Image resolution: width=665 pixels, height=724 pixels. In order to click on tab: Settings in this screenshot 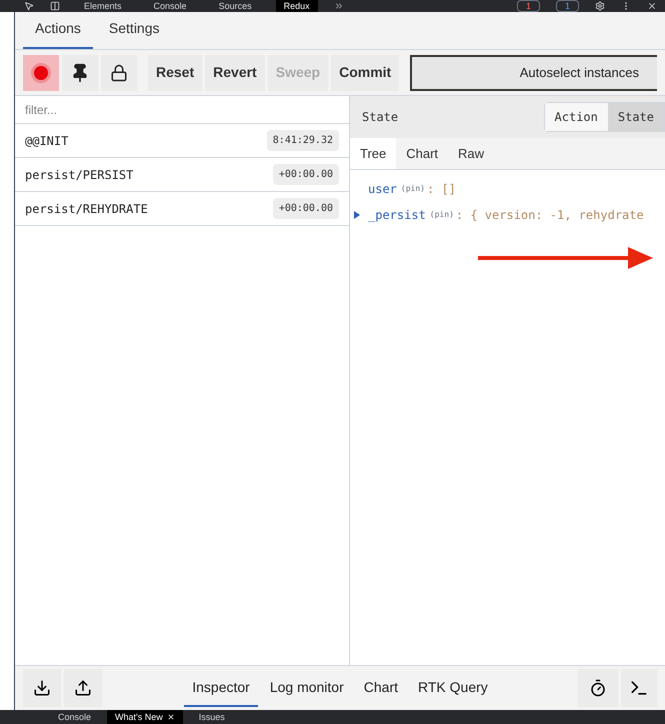, I will do `click(134, 33)`.